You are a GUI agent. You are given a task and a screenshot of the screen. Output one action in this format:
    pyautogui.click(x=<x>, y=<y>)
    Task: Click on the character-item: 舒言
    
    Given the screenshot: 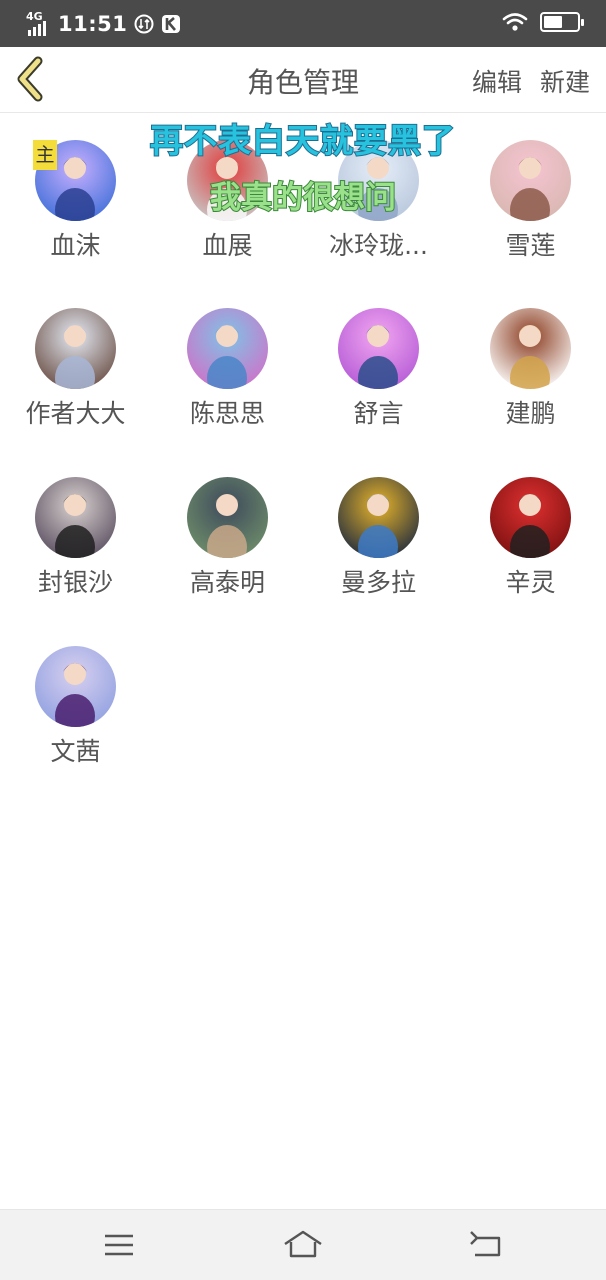 What is the action you would take?
    pyautogui.click(x=378, y=392)
    